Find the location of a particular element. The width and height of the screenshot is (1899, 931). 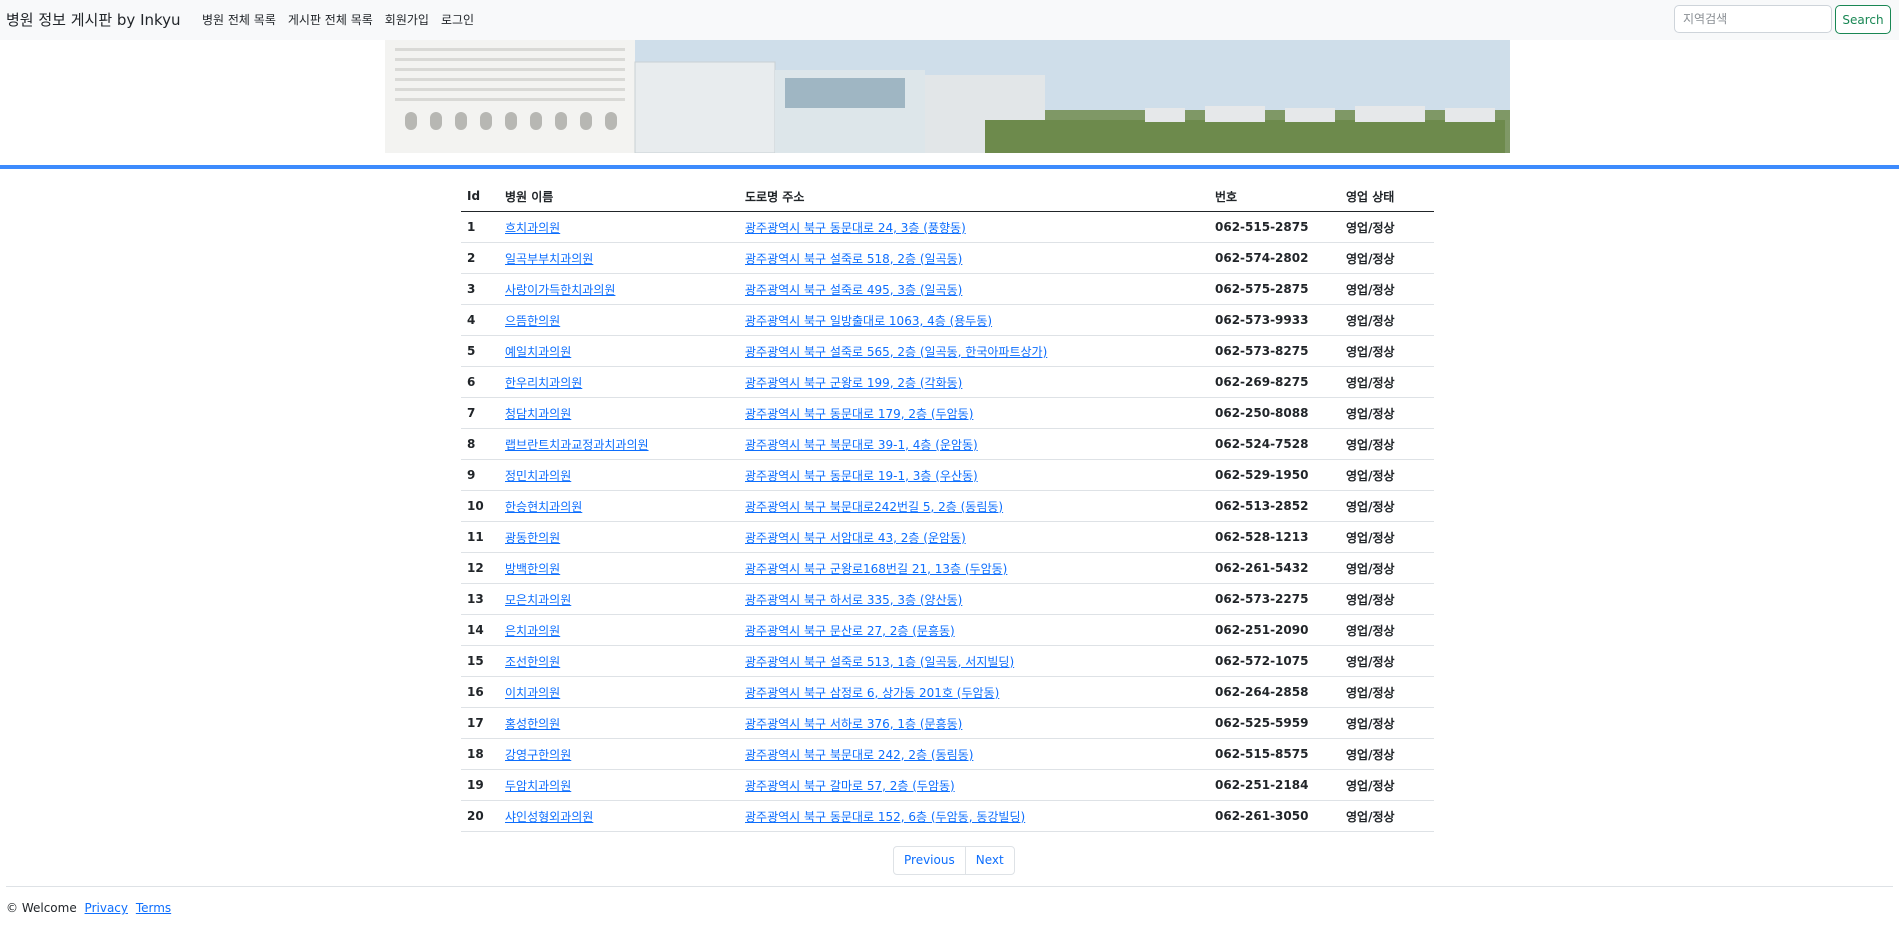

hospital-name-link: 홍성한의원 is located at coordinates (532, 724).